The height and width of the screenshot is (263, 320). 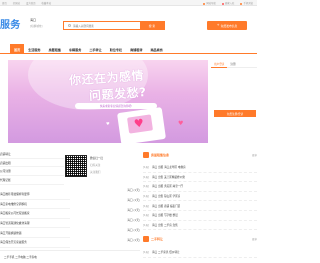 What do you see at coordinates (47, 3) in the screenshot?
I see `top-link-bookmark: 收藏本站` at bounding box center [47, 3].